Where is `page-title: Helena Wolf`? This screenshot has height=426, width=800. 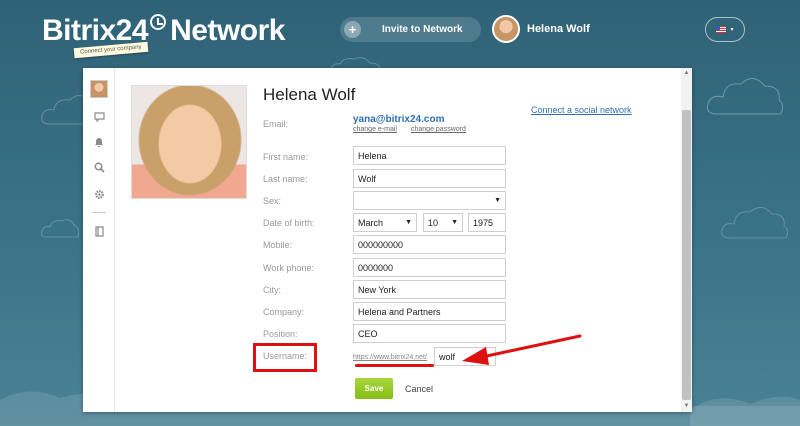
page-title: Helena Wolf is located at coordinates (309, 94).